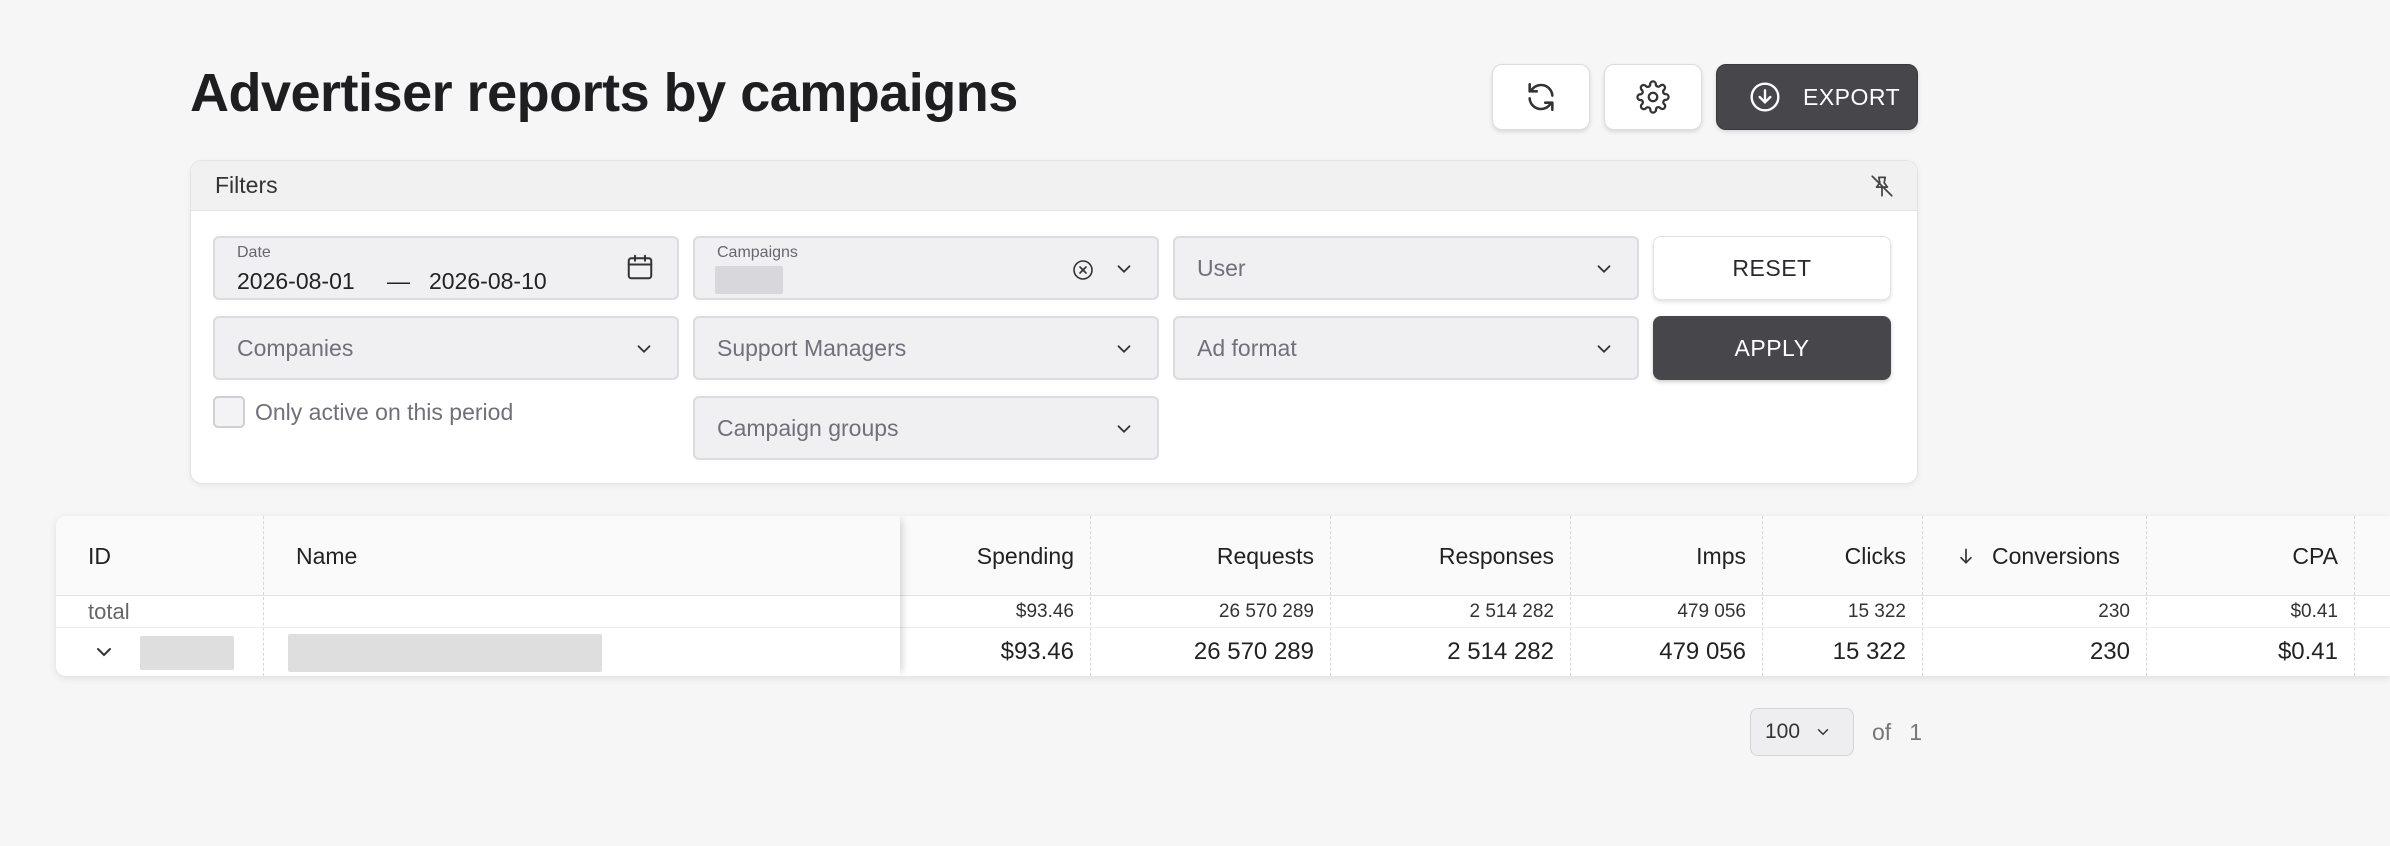  Describe the element at coordinates (757, 252) in the screenshot. I see `campaigns-label: Campaigns` at that location.